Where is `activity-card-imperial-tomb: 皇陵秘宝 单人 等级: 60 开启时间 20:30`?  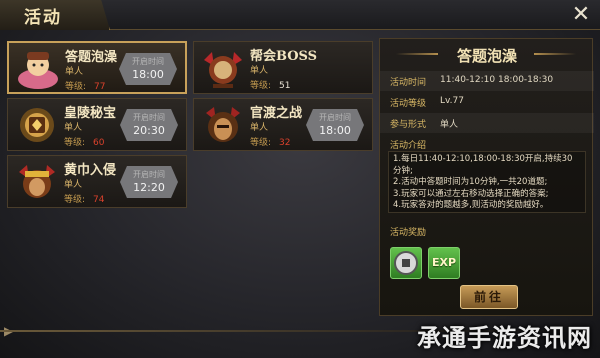
activity-card-imperial-tomb: 皇陵秘宝 单人 等级: 60 开启时间 20:30 is located at coordinates (97, 124).